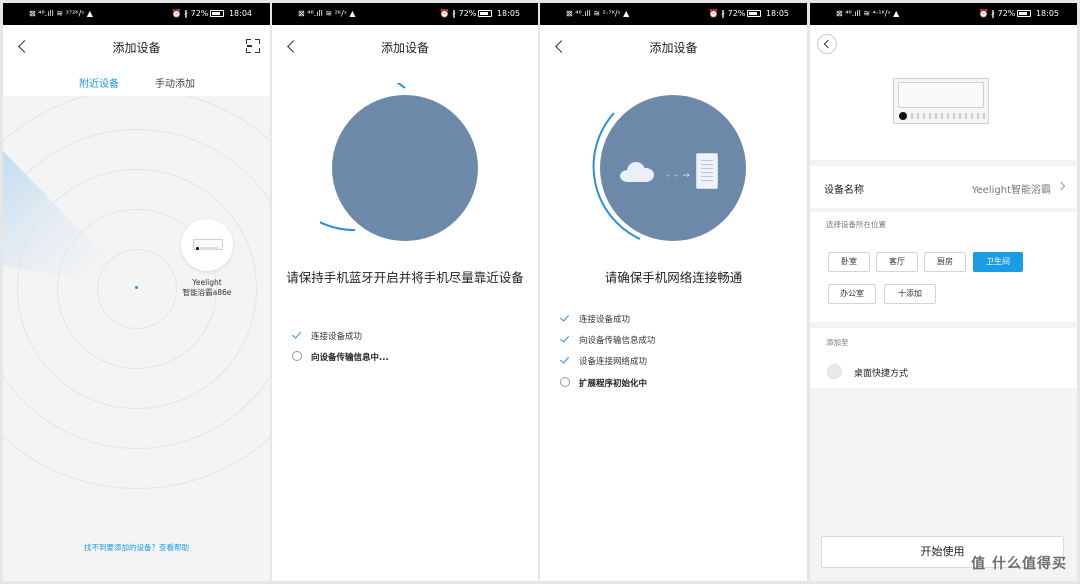 This screenshot has height=584, width=1080. I want to click on chevron-right-icon, so click(1061, 186).